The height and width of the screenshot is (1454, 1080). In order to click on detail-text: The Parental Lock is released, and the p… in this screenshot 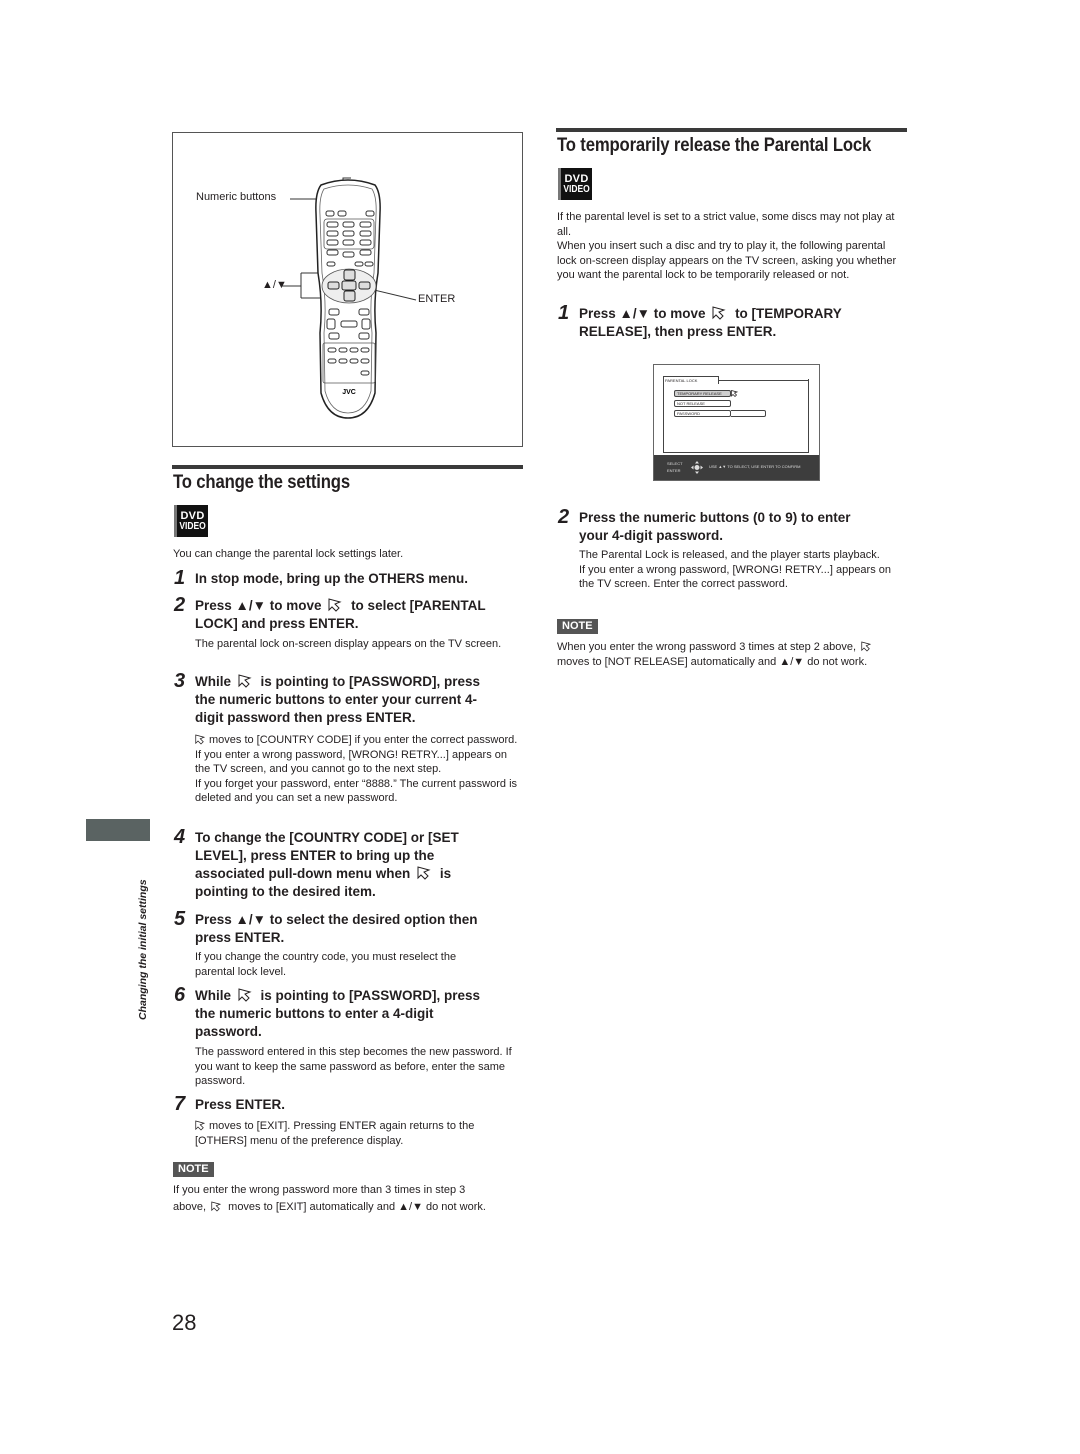, I will do `click(729, 555)`.